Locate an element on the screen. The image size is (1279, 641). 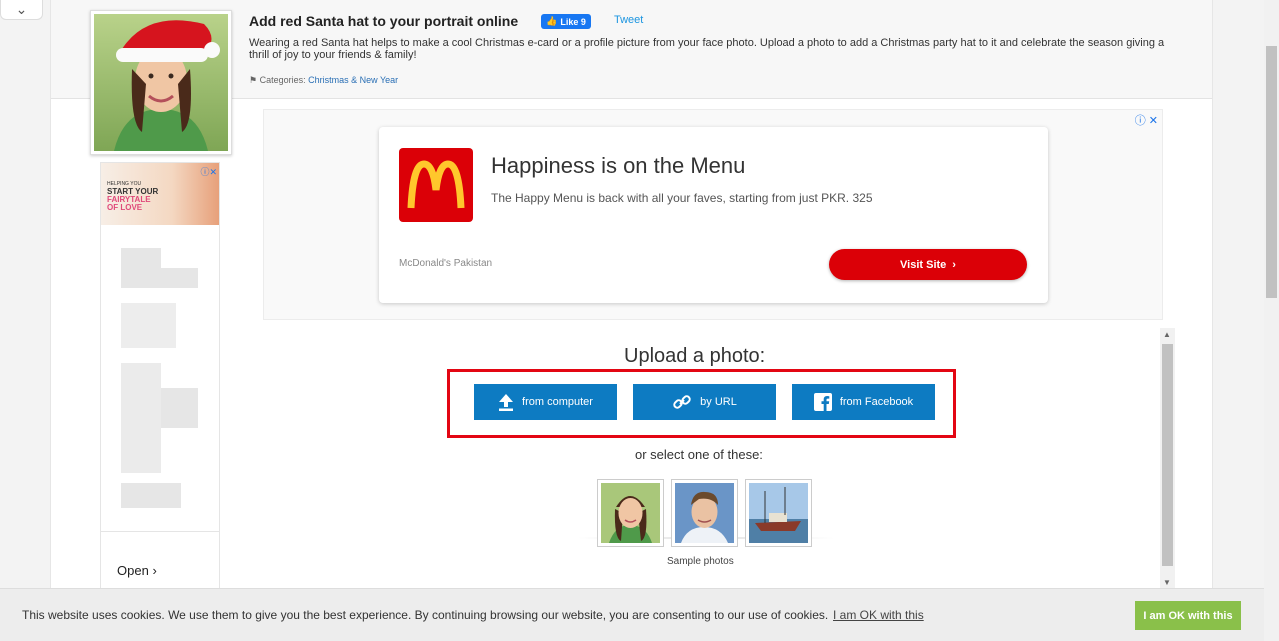
cookie-accept-link: I am OK with this is located at coordinates (878, 615).